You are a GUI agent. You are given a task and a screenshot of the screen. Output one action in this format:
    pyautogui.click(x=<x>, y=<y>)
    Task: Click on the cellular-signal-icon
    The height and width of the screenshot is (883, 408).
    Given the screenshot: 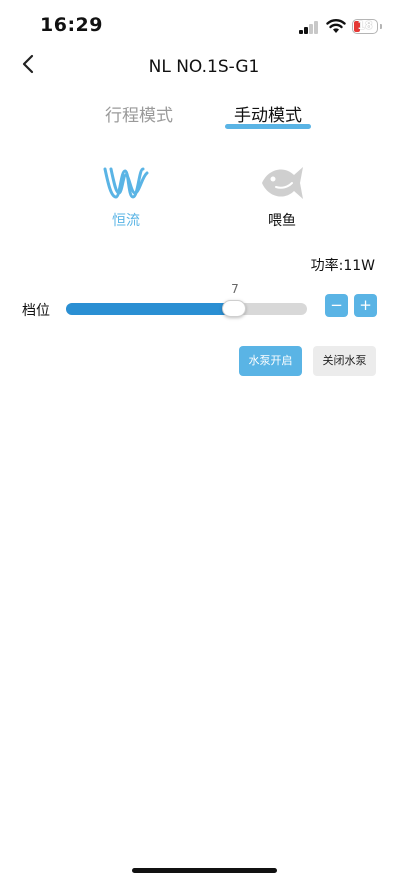 What is the action you would take?
    pyautogui.click(x=309, y=27)
    